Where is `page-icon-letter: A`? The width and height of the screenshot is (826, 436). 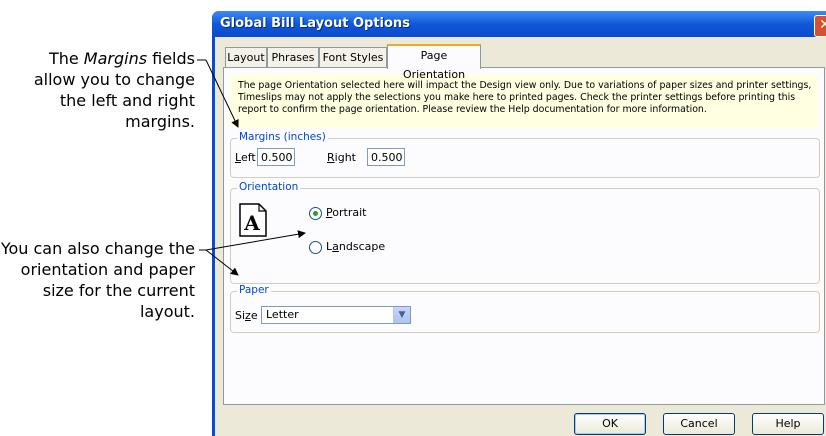
page-icon-letter: A is located at coordinates (251, 223).